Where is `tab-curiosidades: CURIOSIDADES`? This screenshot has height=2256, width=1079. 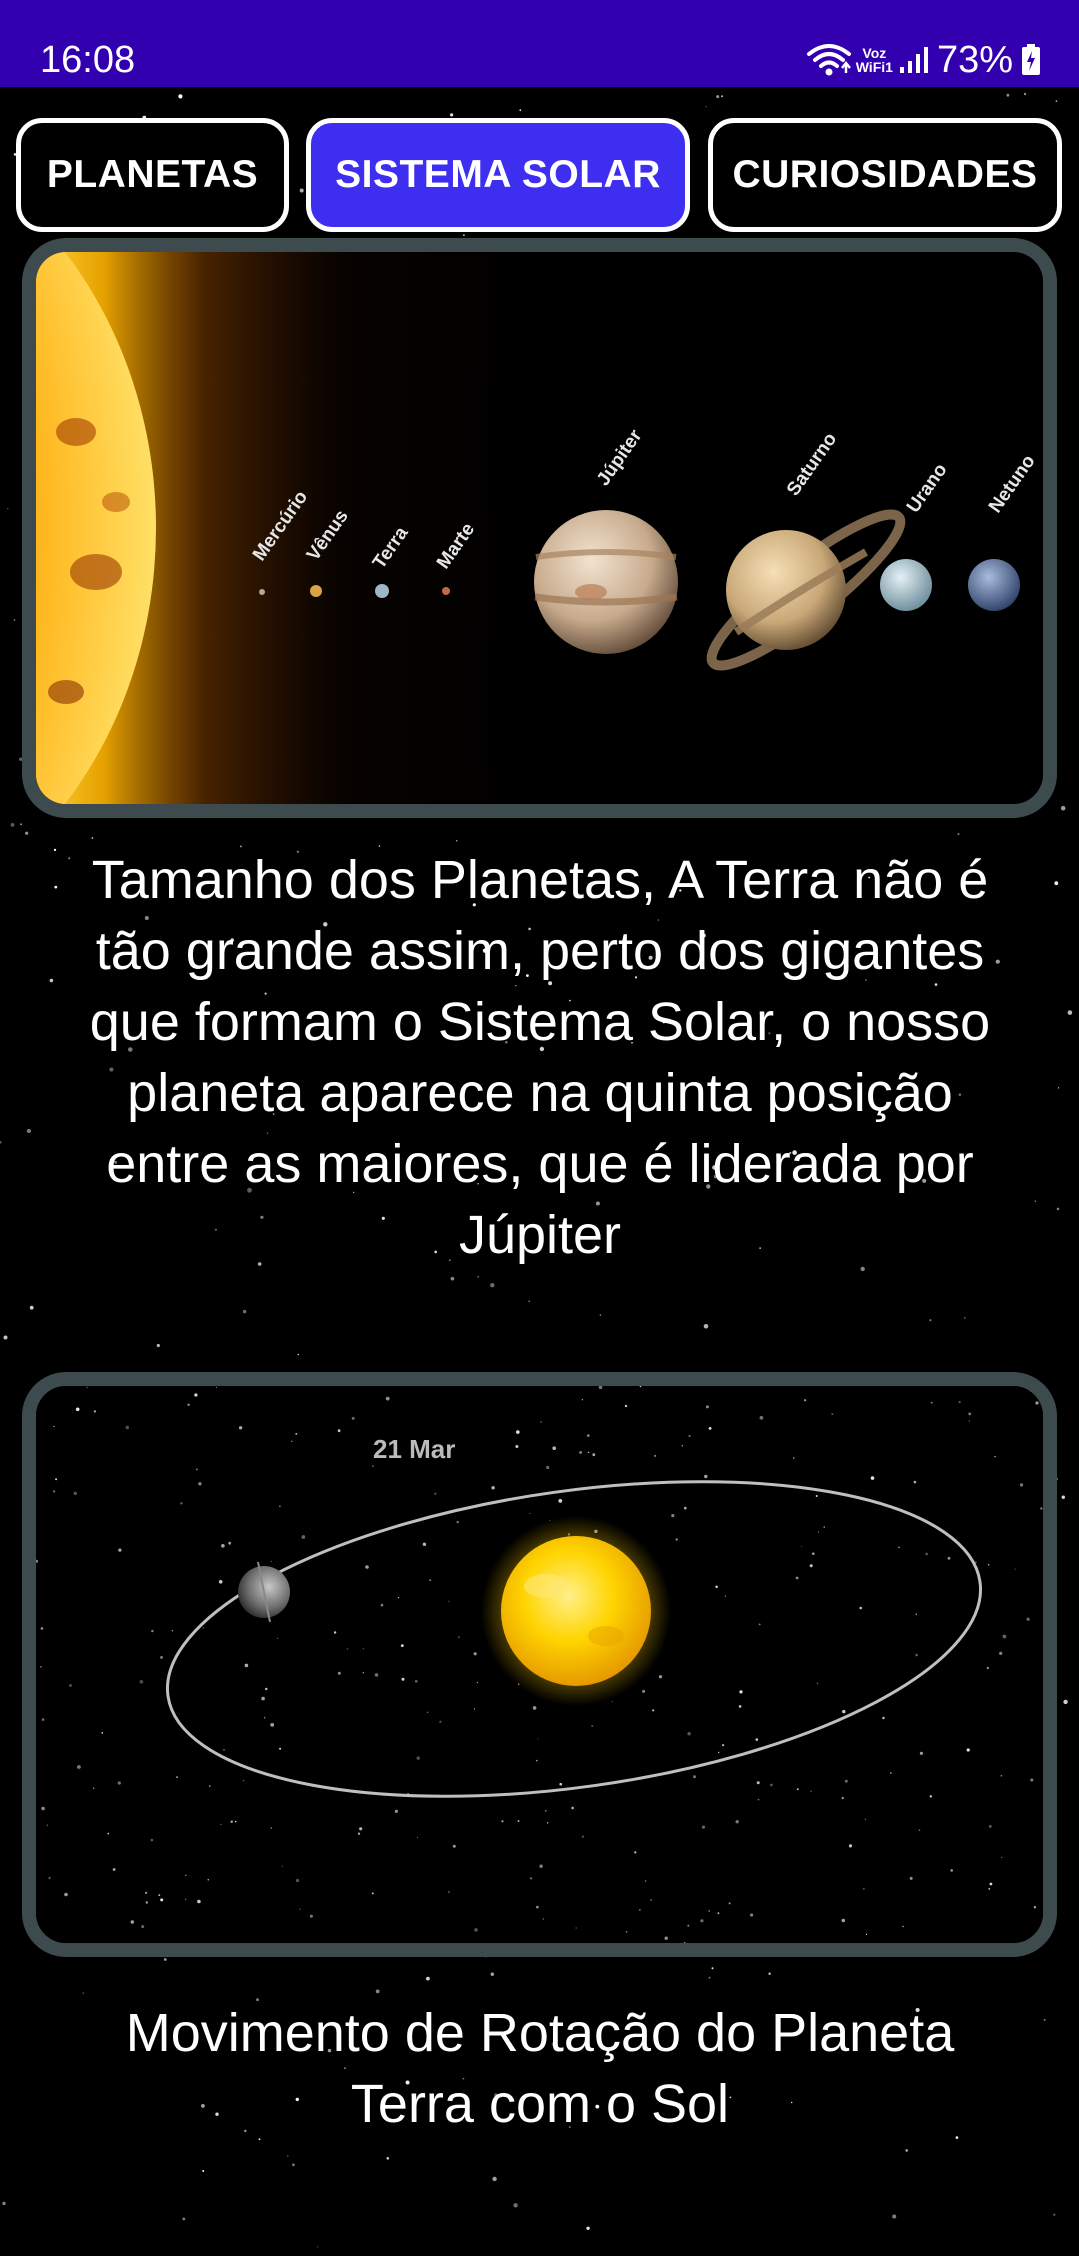 tab-curiosidades: CURIOSIDADES is located at coordinates (885, 175).